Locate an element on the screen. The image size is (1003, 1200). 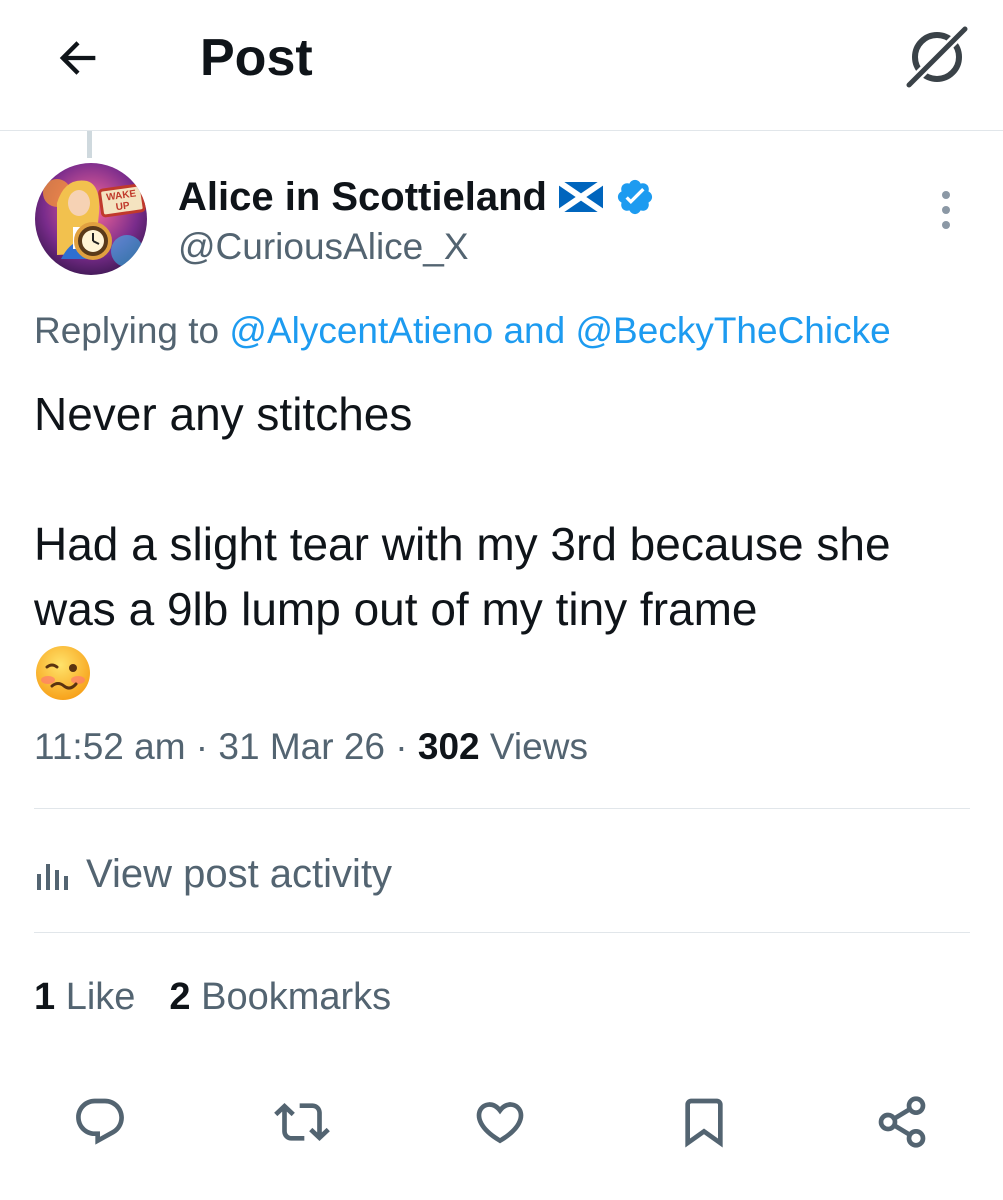
view-post-activity-label: View post activity is located at coordinates (239, 873).